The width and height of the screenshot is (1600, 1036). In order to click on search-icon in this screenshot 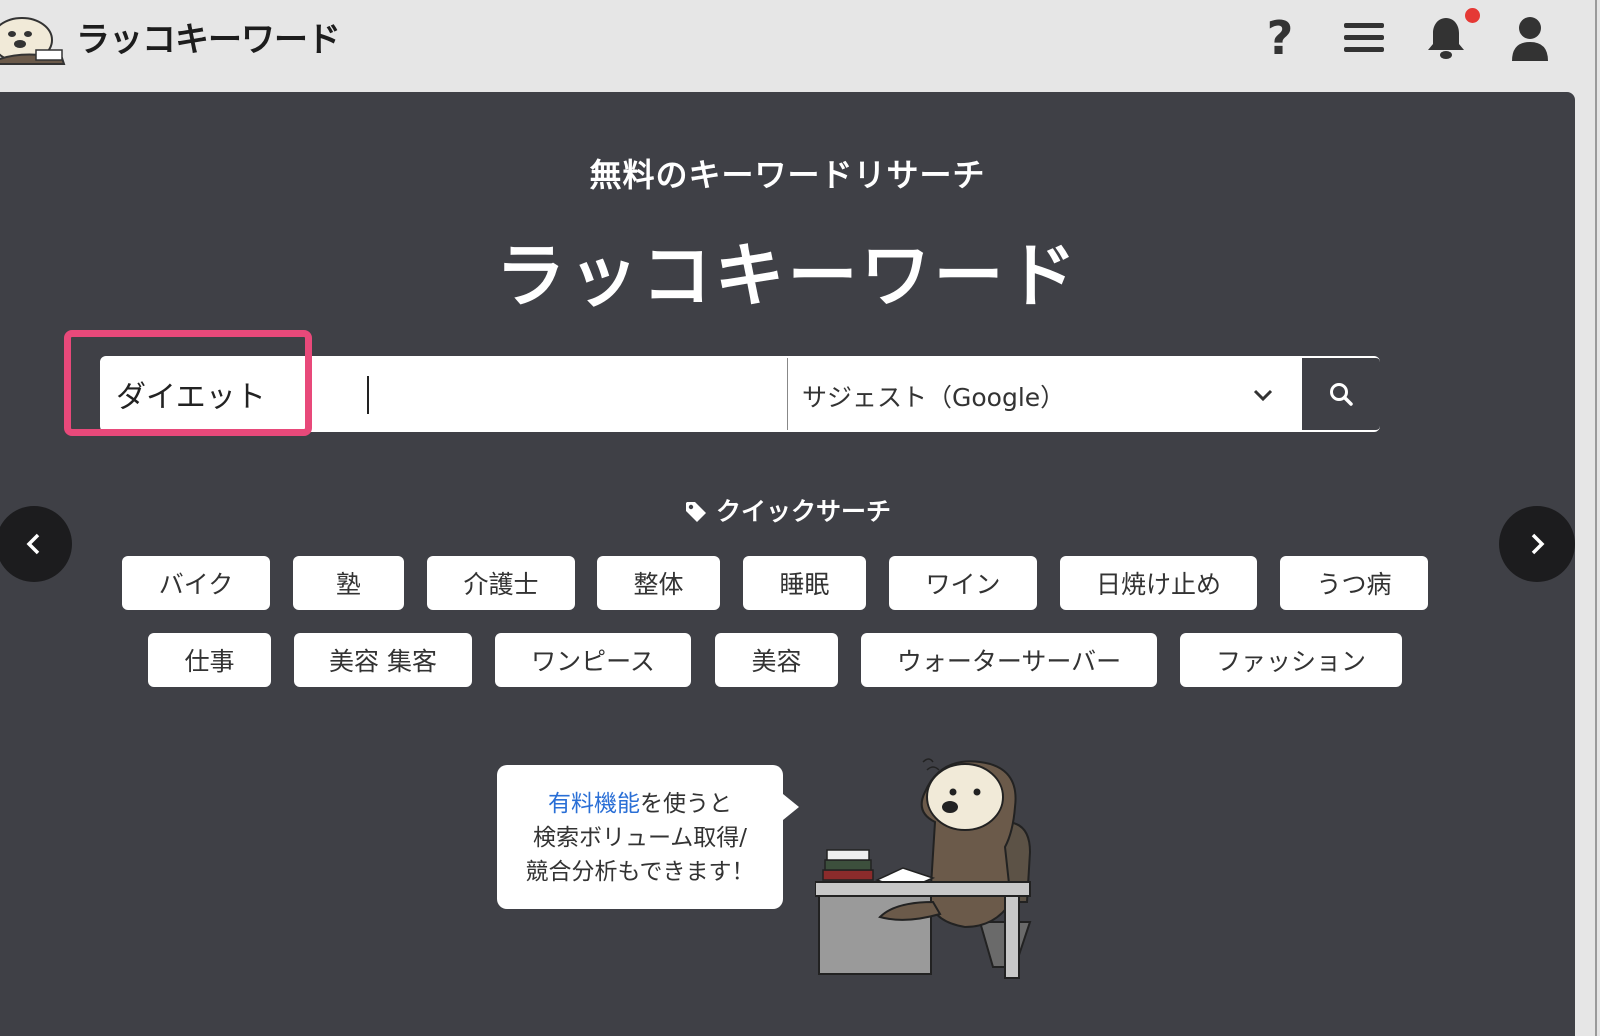, I will do `click(1341, 394)`.